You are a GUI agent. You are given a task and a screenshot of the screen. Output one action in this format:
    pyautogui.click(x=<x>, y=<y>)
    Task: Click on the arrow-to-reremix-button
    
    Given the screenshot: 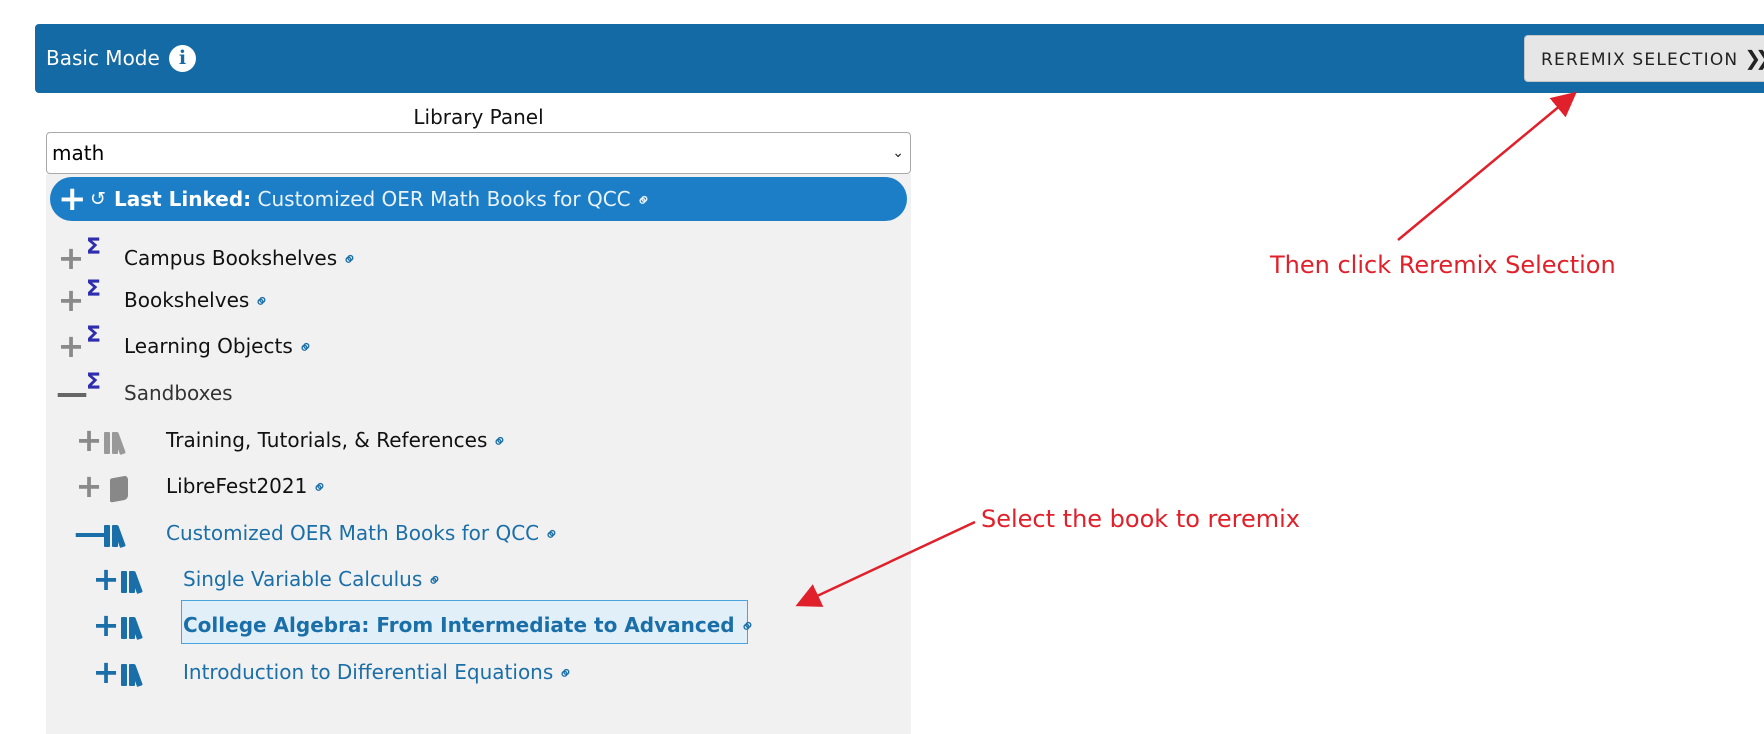 What is the action you would take?
    pyautogui.click(x=1487, y=166)
    